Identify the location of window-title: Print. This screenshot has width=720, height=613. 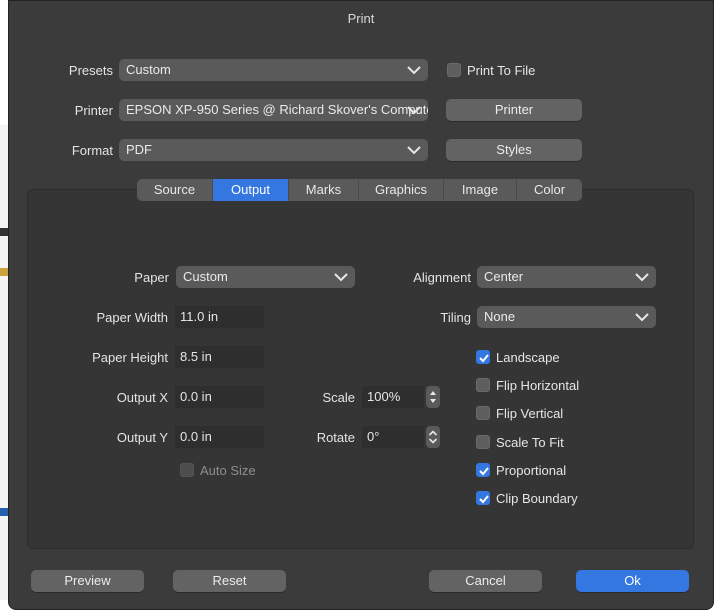
(361, 18).